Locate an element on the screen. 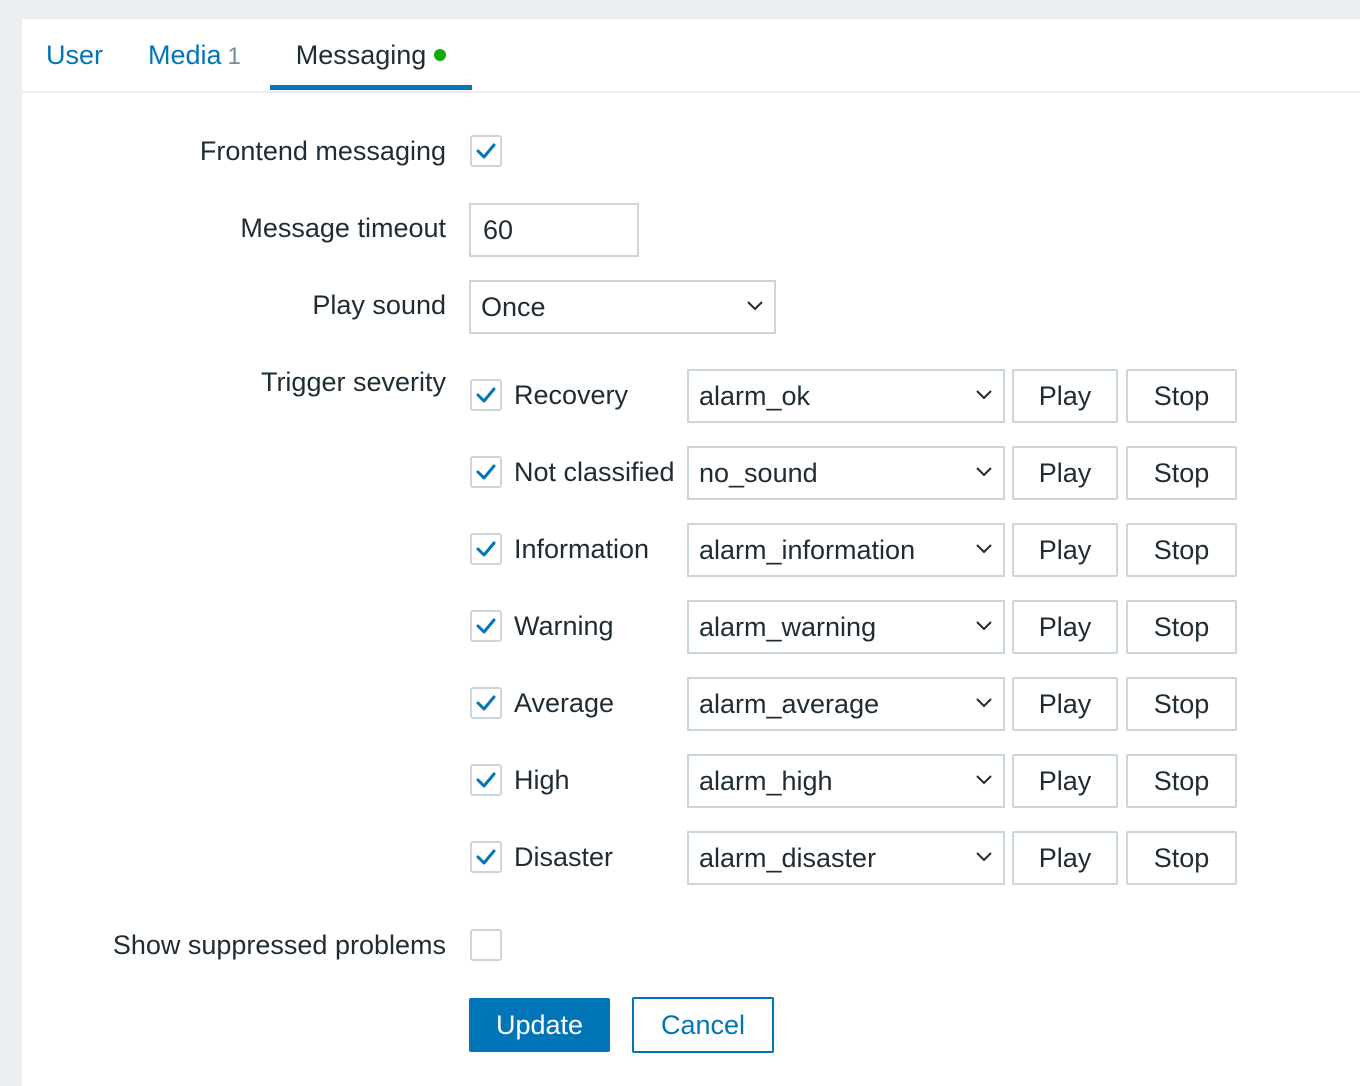  update-button: Update is located at coordinates (539, 1025).